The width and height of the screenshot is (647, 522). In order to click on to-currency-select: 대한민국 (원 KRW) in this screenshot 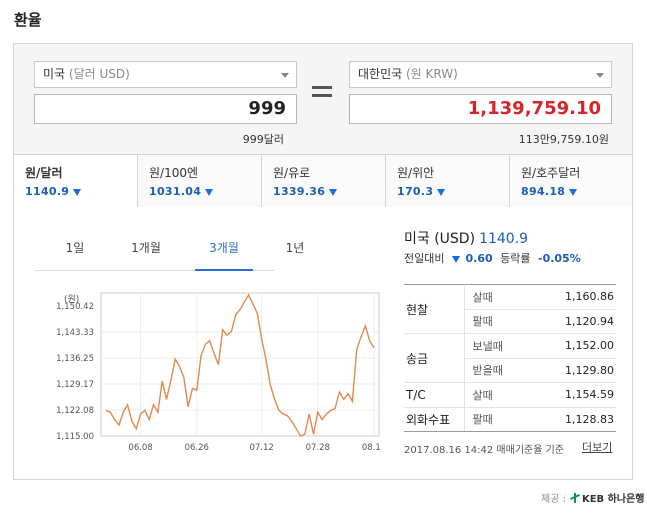, I will do `click(480, 74)`.